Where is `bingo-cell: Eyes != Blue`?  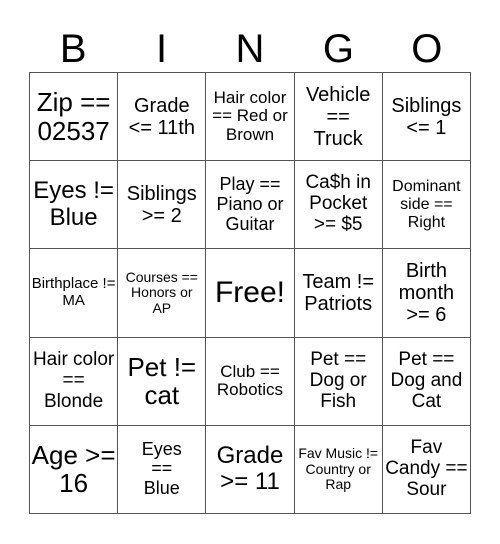 bingo-cell: Eyes != Blue is located at coordinates (74, 205).